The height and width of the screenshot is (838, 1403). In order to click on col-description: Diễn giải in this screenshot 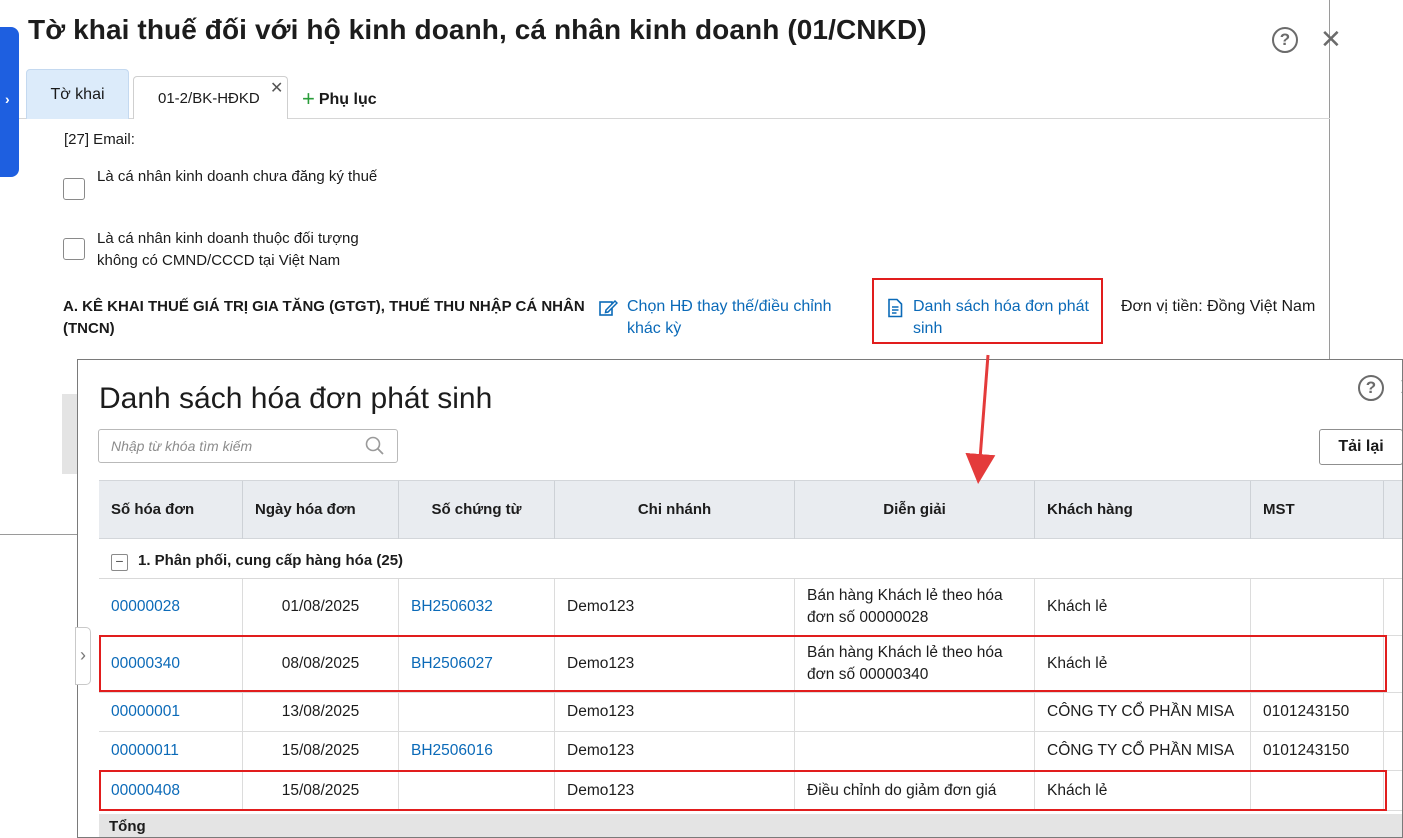, I will do `click(915, 510)`.